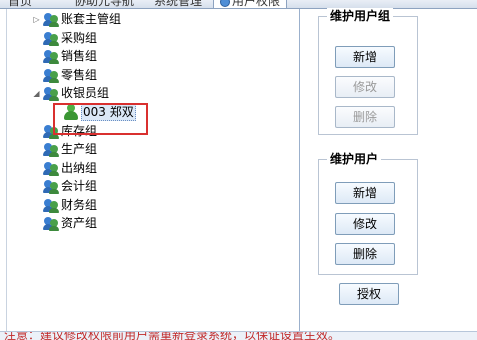 The image size is (477, 340). I want to click on tab-label: 首页, so click(20, 4).